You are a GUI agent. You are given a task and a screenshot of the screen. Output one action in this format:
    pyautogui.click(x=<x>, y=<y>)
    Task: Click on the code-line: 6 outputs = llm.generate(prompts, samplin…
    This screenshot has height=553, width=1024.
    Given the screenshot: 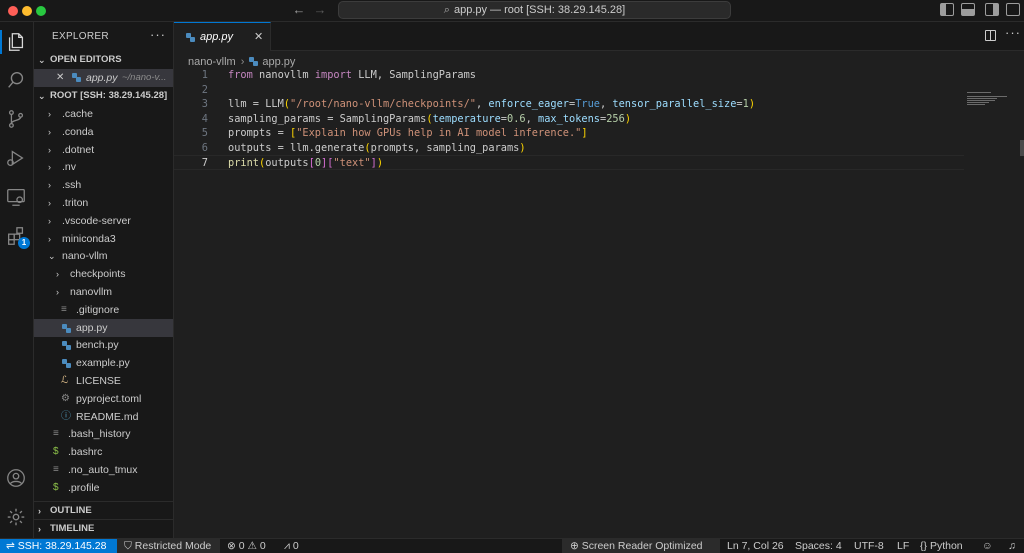 What is the action you would take?
    pyautogui.click(x=569, y=148)
    